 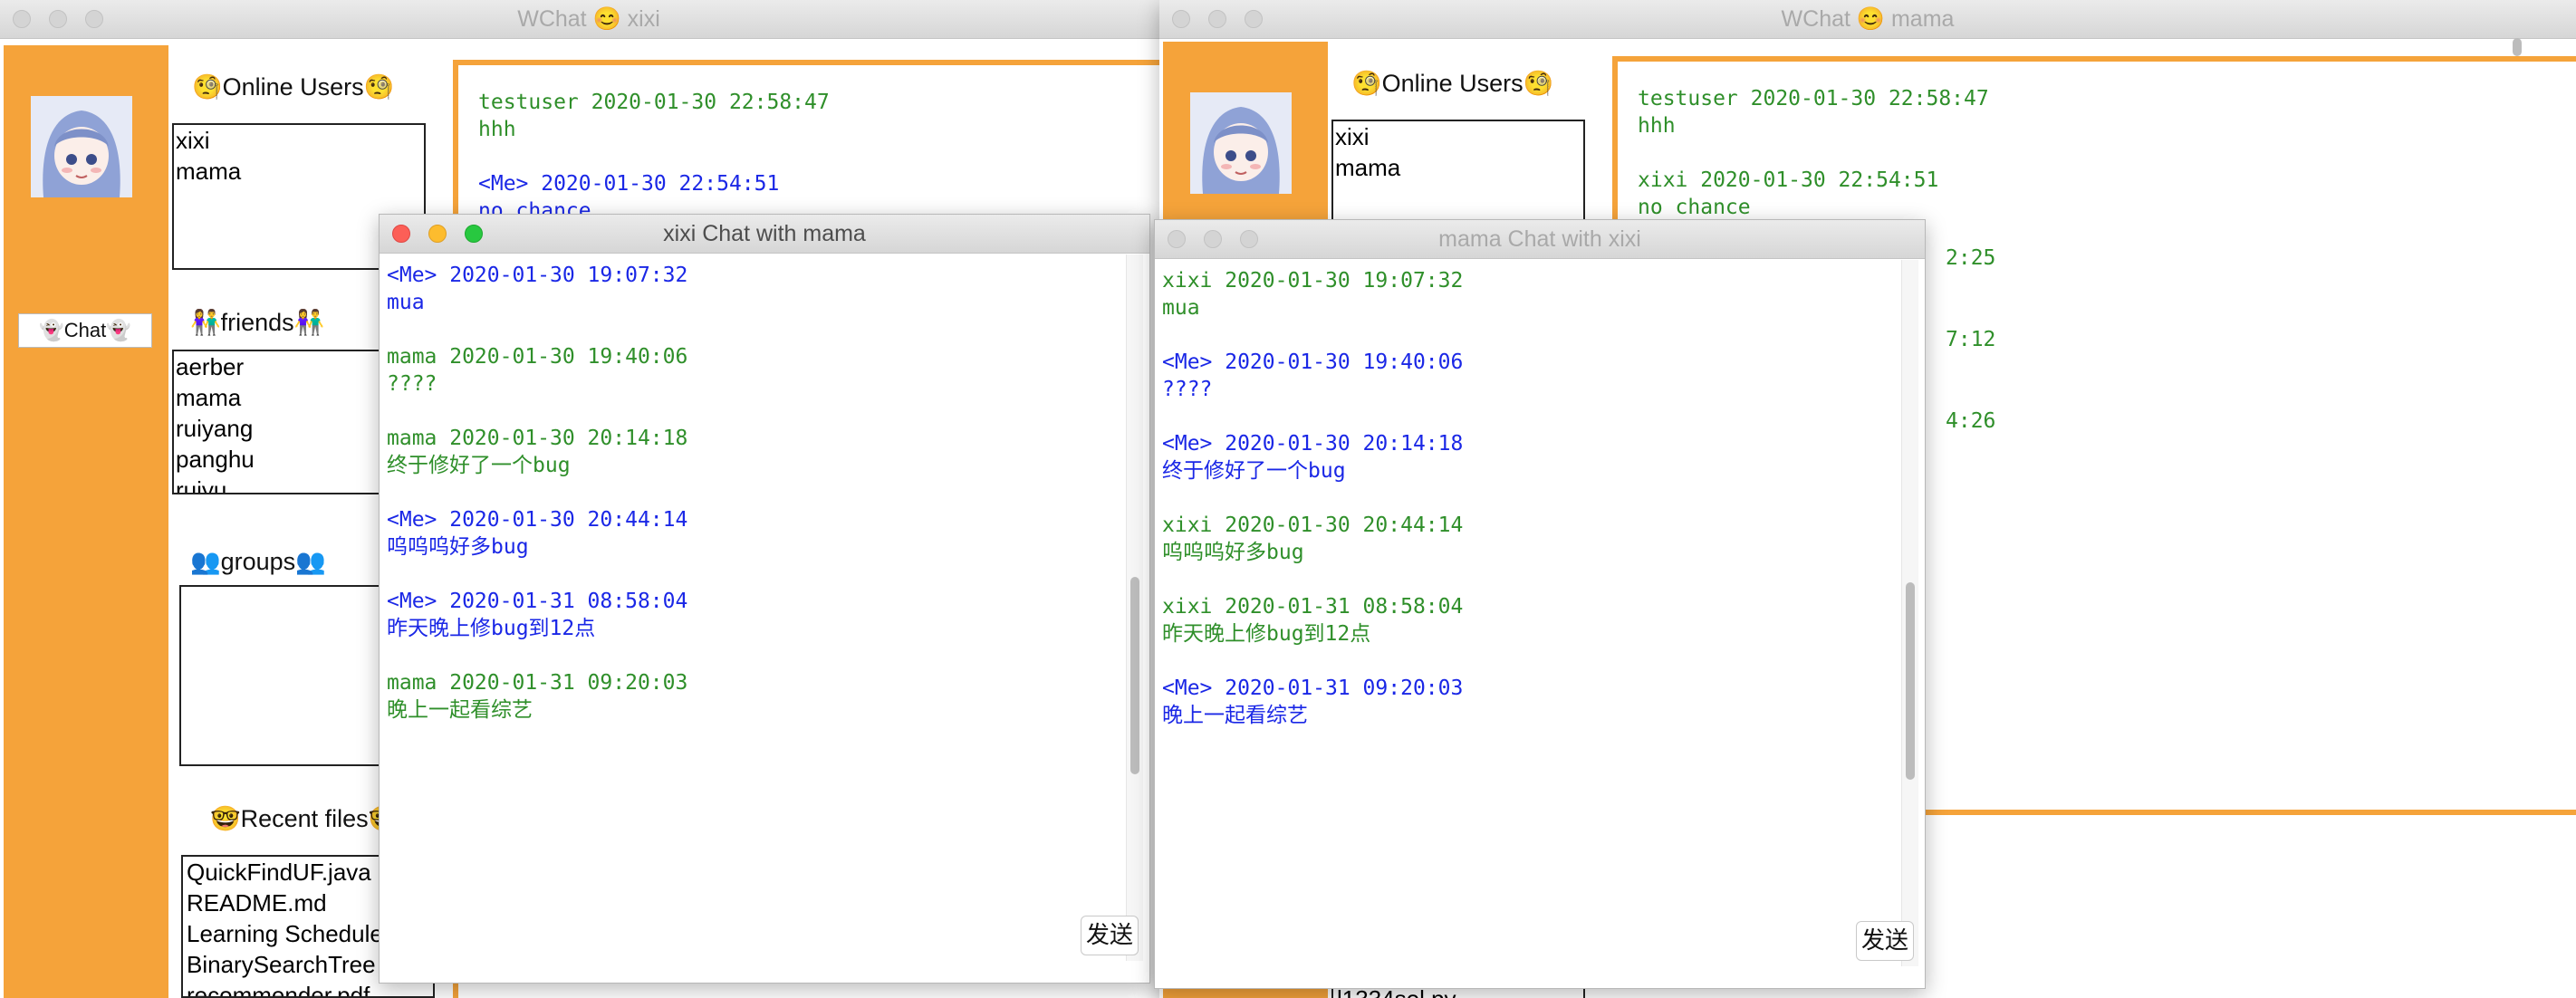 I want to click on list-item: panghu, so click(x=282, y=460).